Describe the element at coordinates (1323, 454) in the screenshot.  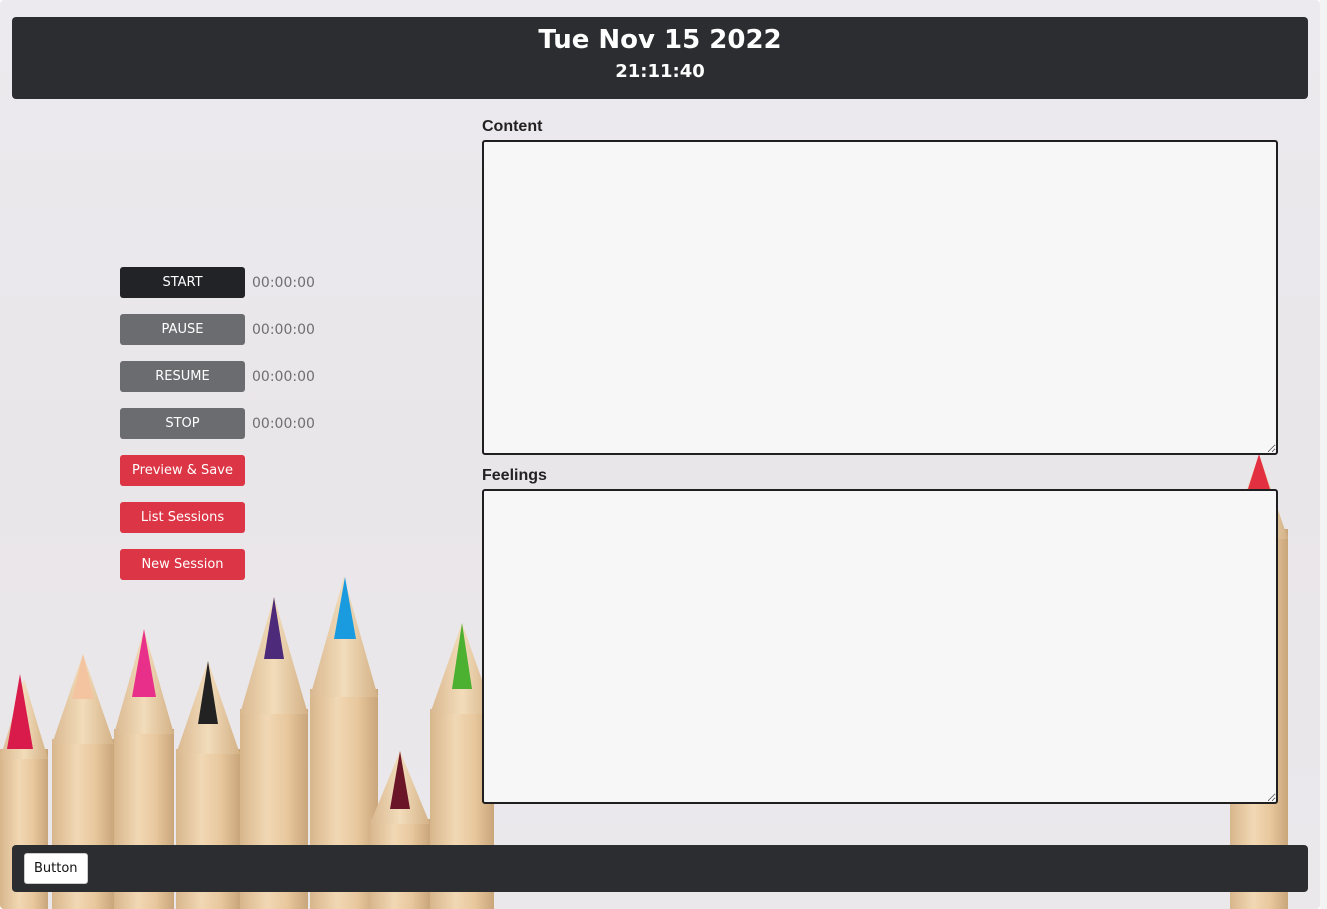
I see `scrollbar-track` at that location.